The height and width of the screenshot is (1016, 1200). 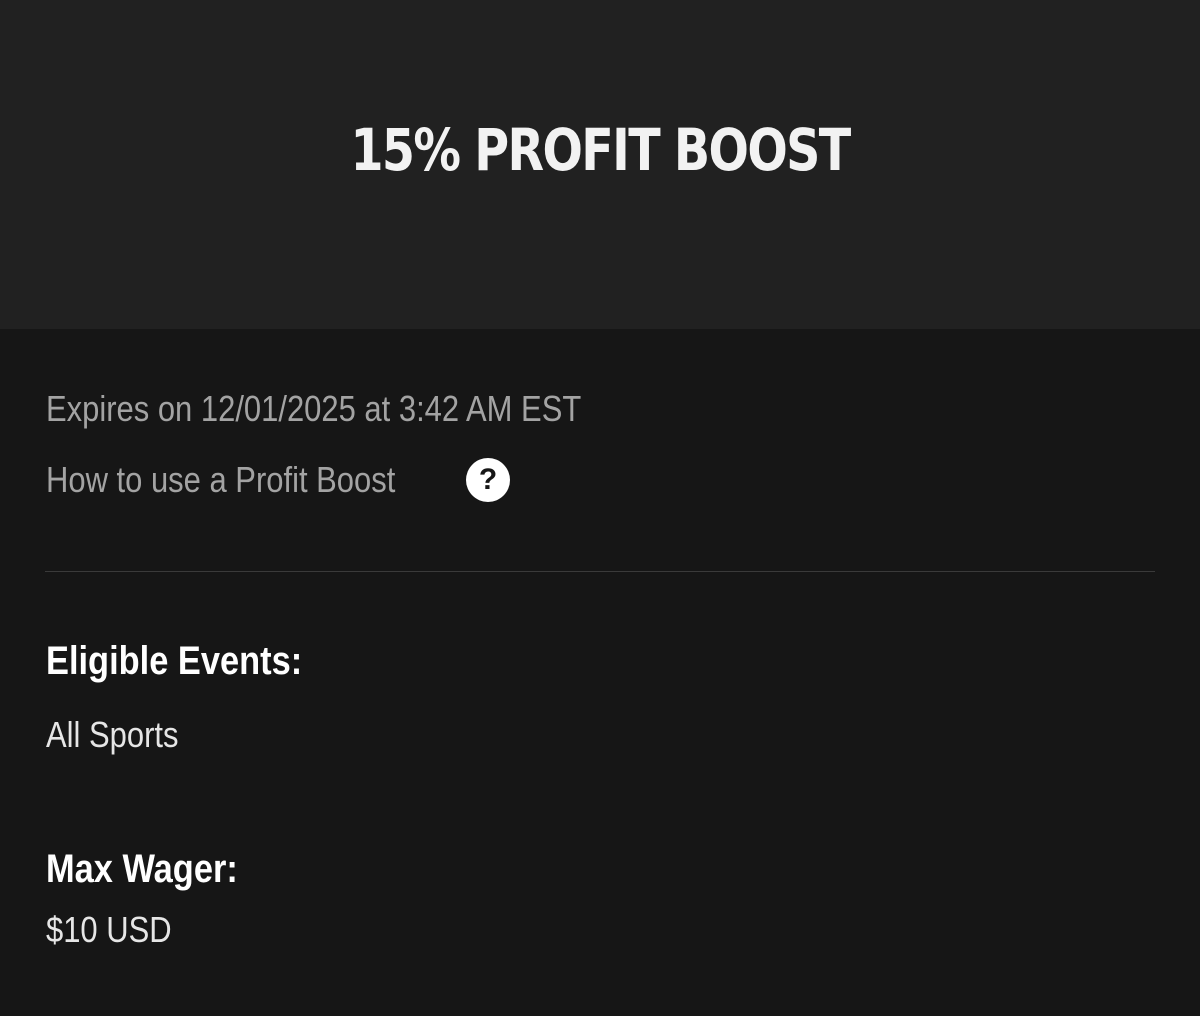 I want to click on max-wager-value: $10 USD, so click(x=109, y=929).